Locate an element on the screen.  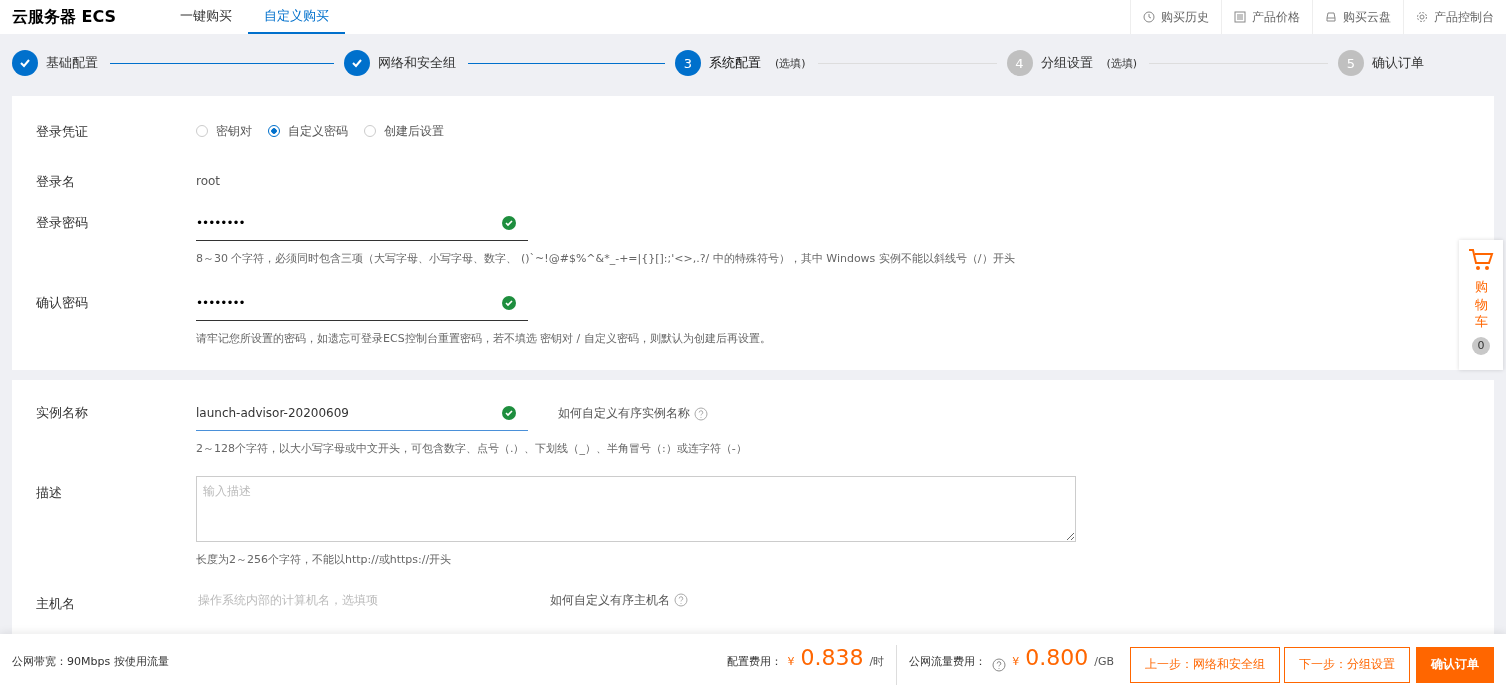
step-label: 基础配置 is located at coordinates (72, 63).